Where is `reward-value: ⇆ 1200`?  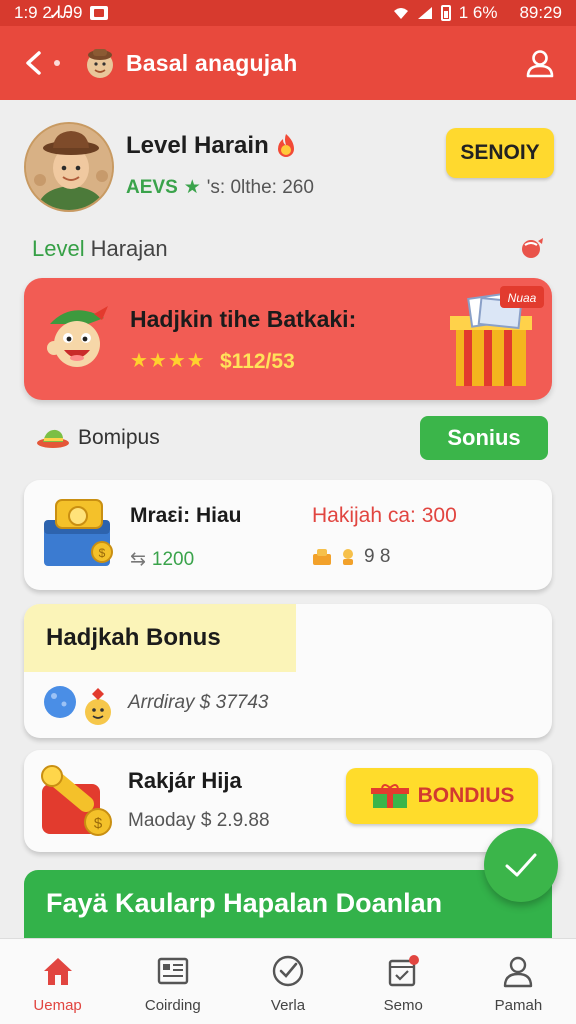
reward-value: ⇆ 1200 is located at coordinates (162, 559).